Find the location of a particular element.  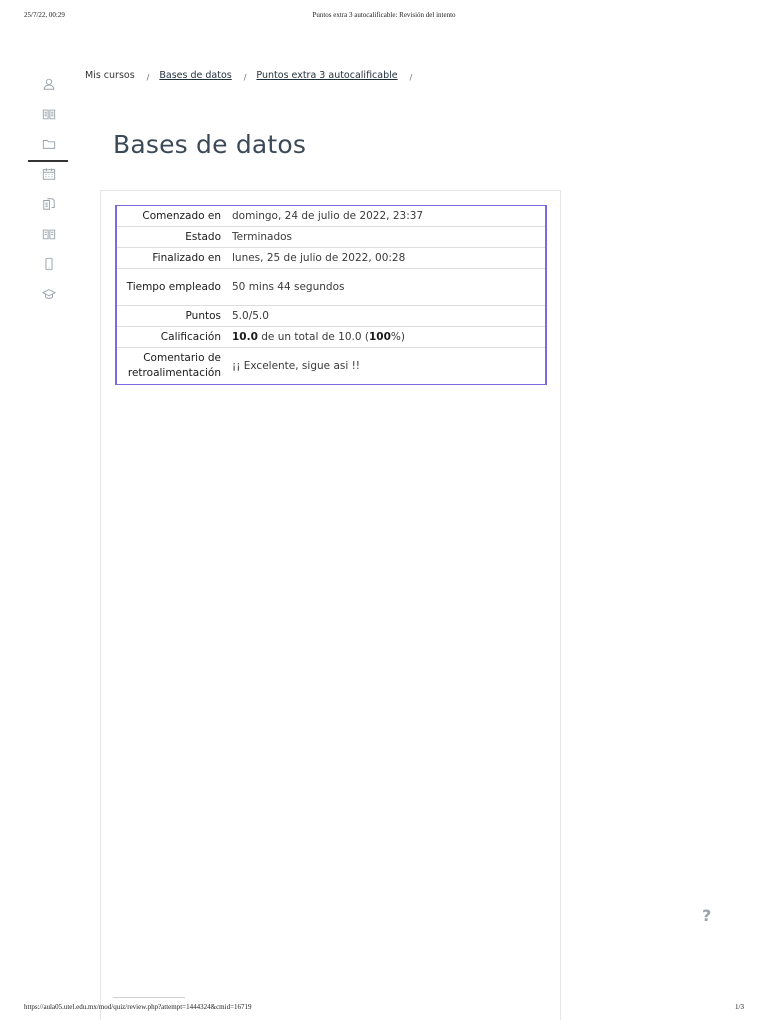

open-book-icon is located at coordinates (49, 235).